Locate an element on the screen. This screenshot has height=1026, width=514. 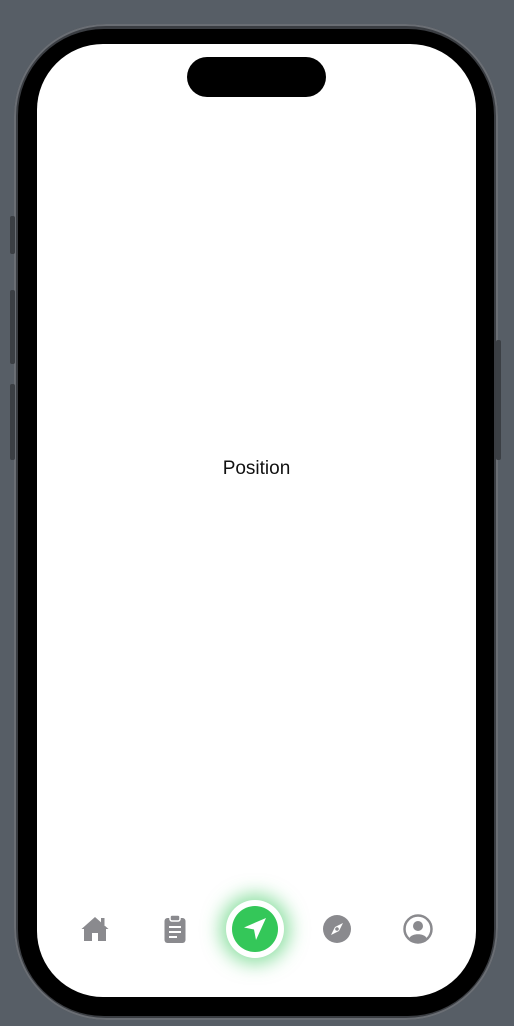
location-arrow-icon is located at coordinates (255, 929).